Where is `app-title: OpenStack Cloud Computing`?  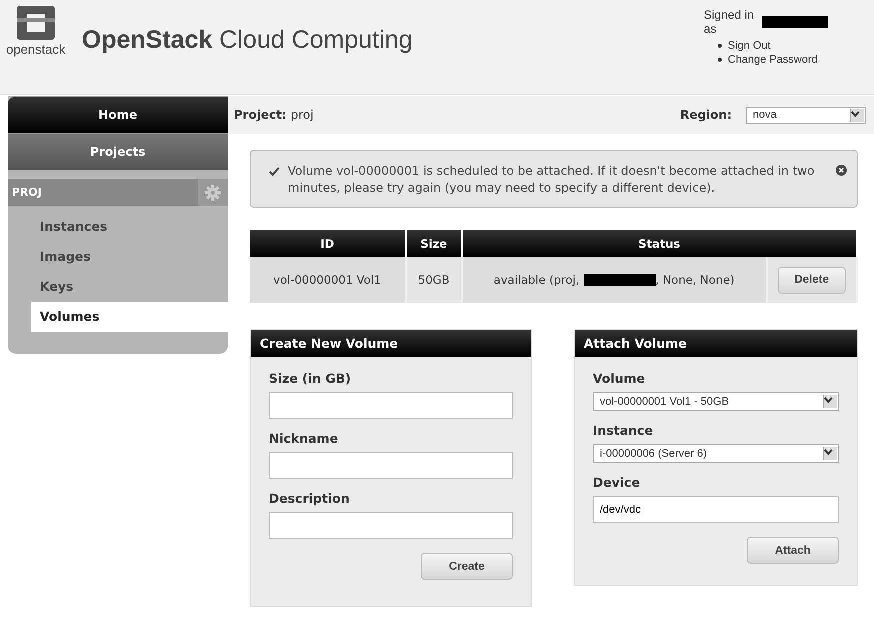
app-title: OpenStack Cloud Computing is located at coordinates (247, 40).